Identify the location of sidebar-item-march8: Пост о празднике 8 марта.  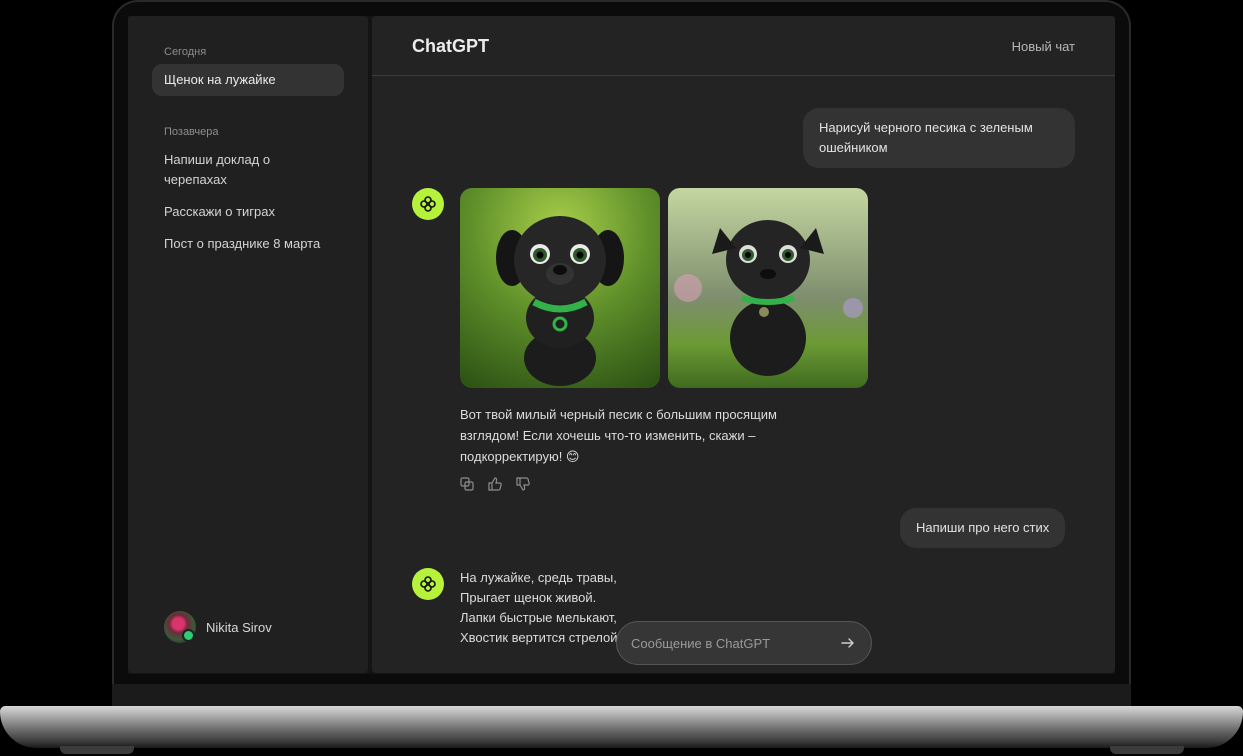
(248, 244).